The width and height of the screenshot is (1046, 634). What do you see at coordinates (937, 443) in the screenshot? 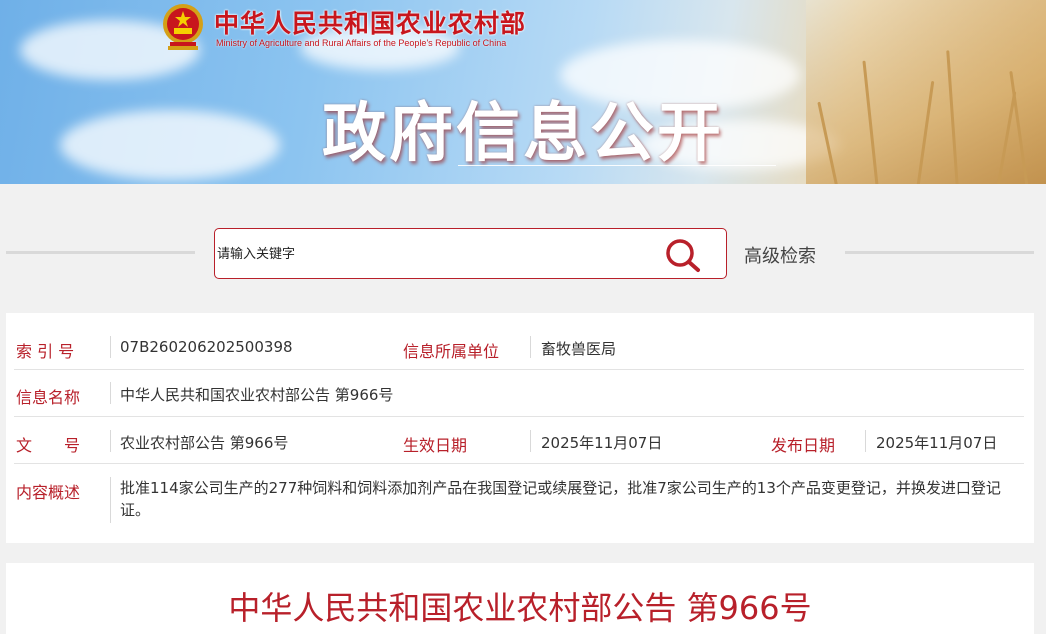
I see `publish-date-value: 2025年11月07日` at bounding box center [937, 443].